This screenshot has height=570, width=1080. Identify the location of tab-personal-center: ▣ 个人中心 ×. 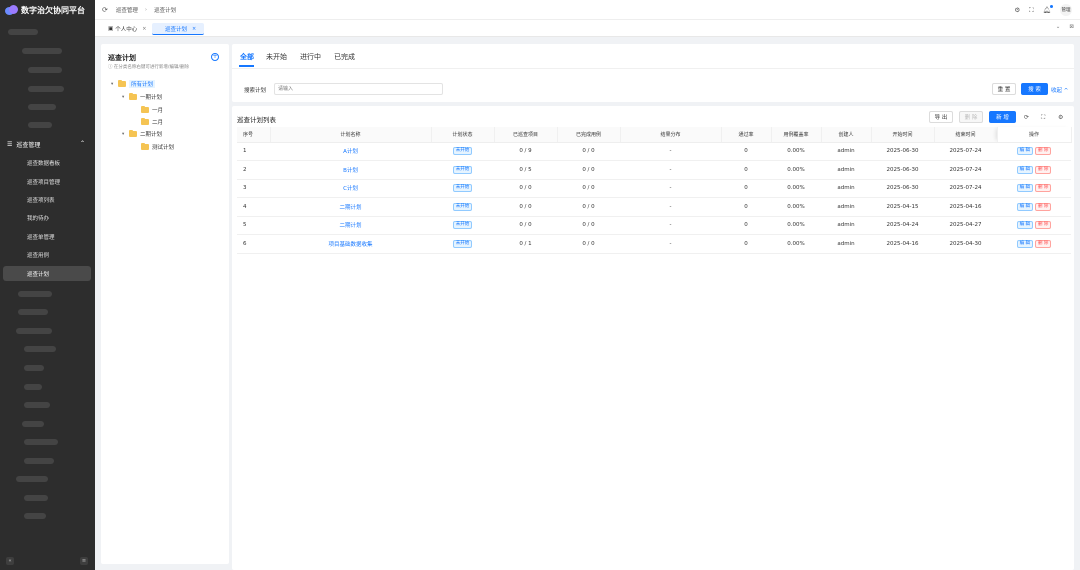
(127, 29).